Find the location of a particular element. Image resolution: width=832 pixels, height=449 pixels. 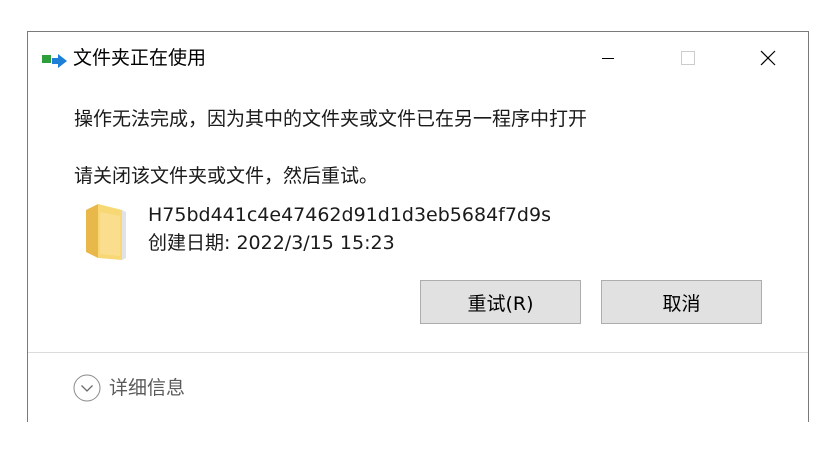

chevron-down-icon is located at coordinates (87, 388).